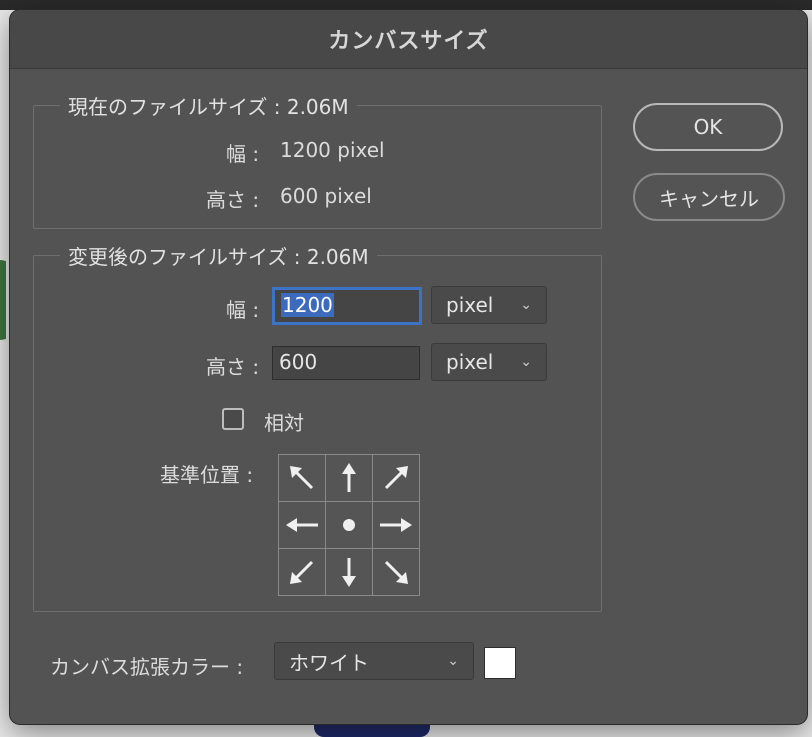 This screenshot has width=812, height=737. What do you see at coordinates (500, 663) in the screenshot?
I see `extension-color-swatch` at bounding box center [500, 663].